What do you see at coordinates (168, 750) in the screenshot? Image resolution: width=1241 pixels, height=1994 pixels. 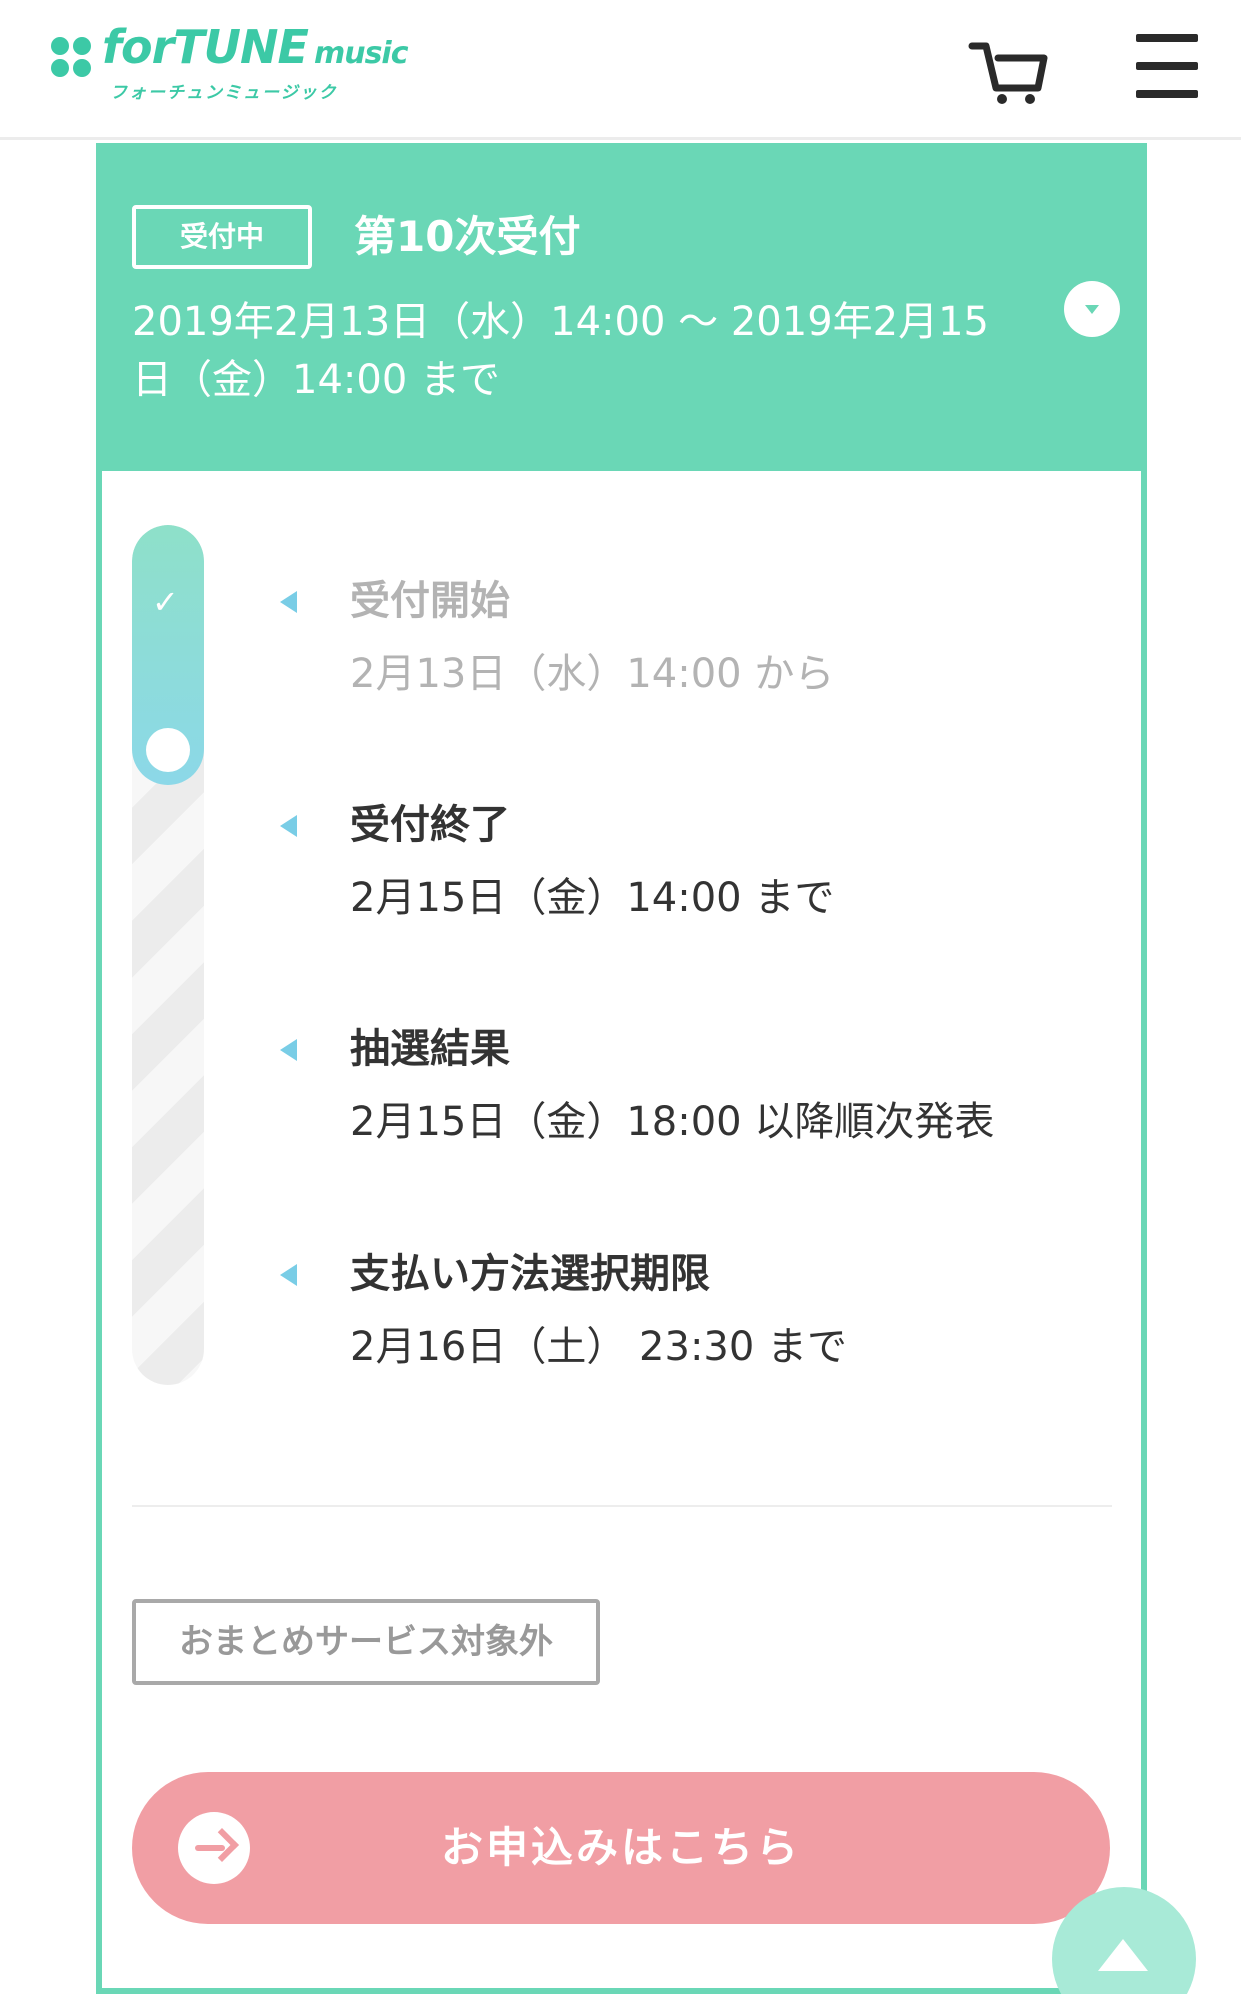 I see `timeline-current-dot` at bounding box center [168, 750].